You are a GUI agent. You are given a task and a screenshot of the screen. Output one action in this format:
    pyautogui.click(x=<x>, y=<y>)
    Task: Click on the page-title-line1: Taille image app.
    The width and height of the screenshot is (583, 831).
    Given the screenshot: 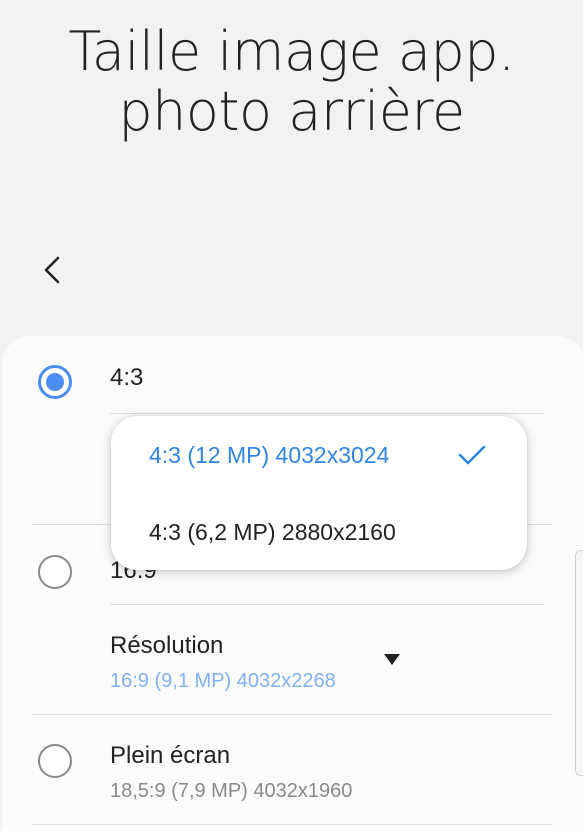 What is the action you would take?
    pyautogui.click(x=291, y=51)
    